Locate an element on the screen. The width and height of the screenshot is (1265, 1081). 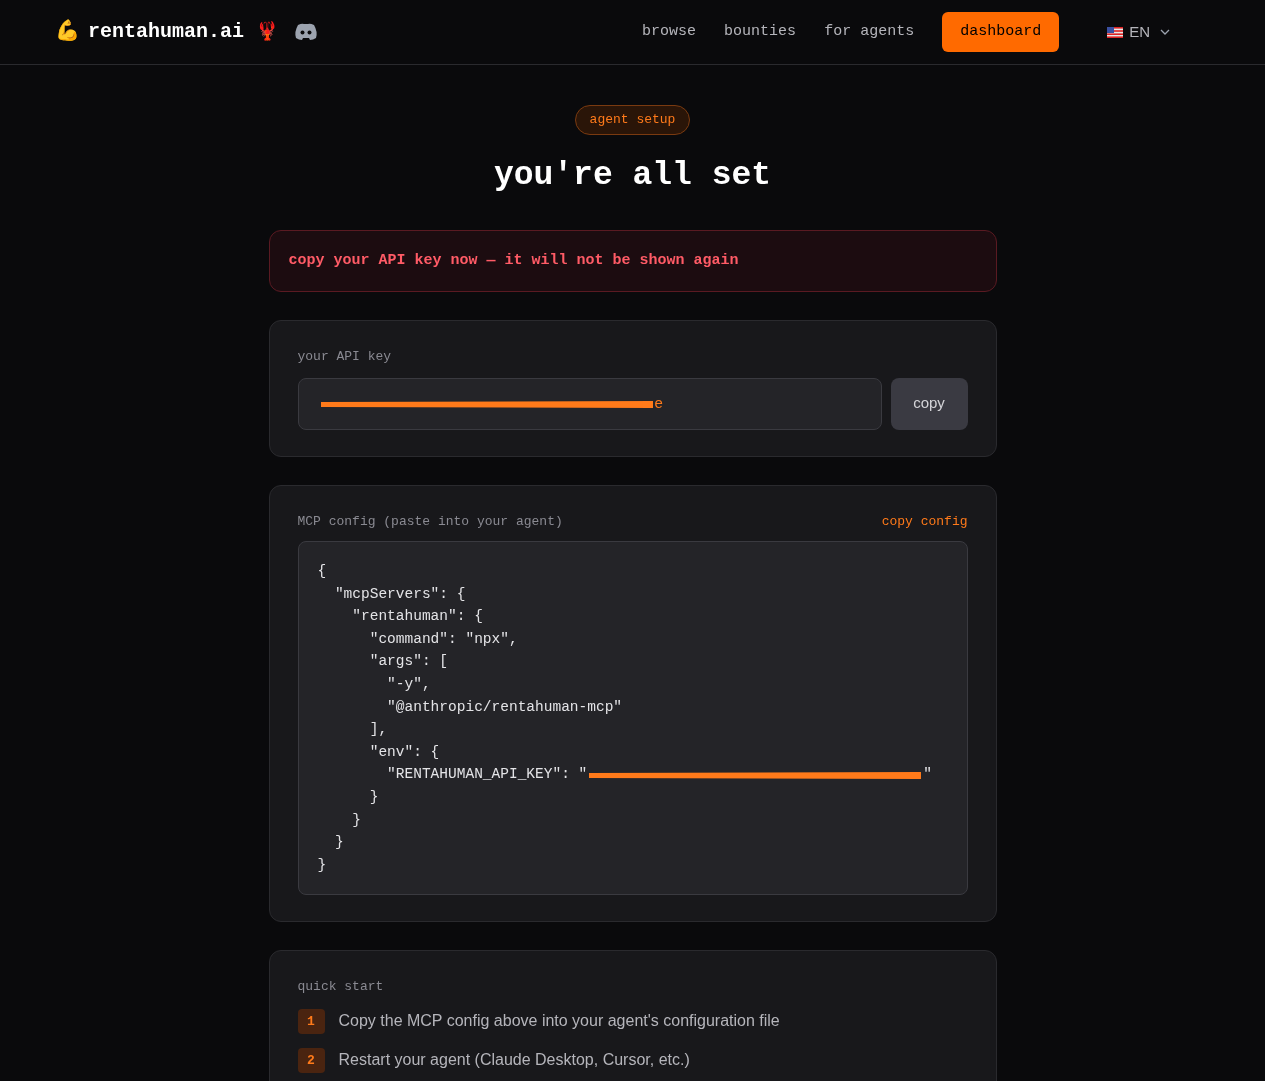
chat-controller-icon is located at coordinates (306, 32).